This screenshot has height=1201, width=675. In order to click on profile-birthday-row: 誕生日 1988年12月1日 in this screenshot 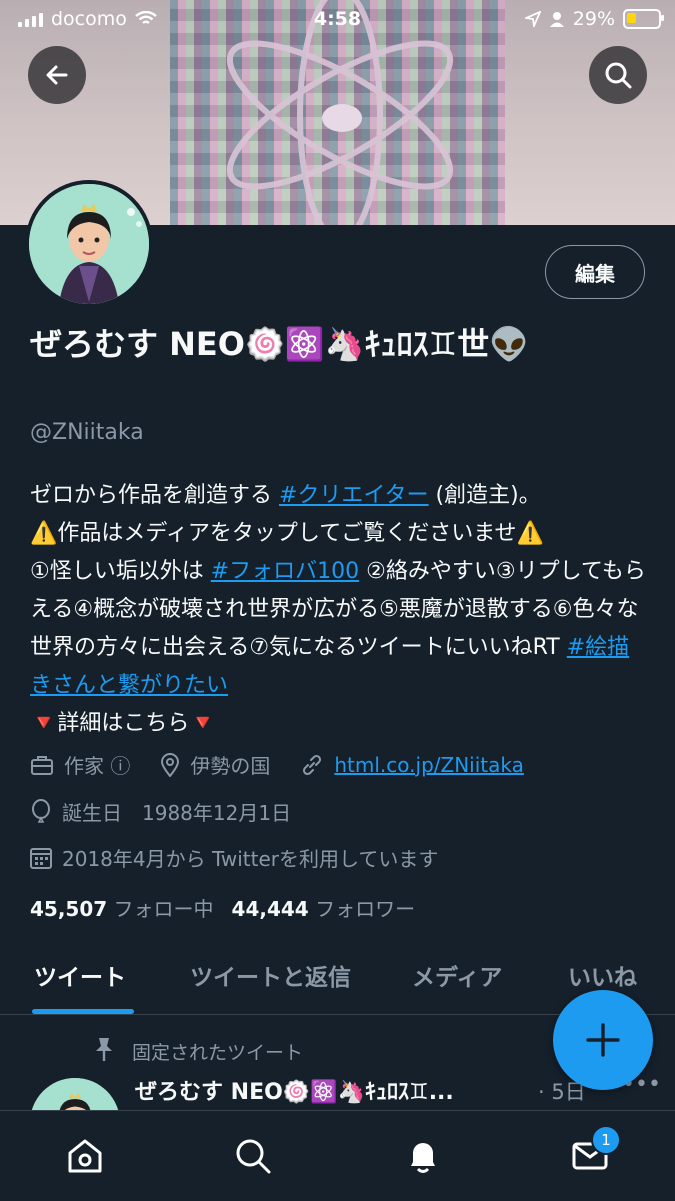, I will do `click(160, 811)`.